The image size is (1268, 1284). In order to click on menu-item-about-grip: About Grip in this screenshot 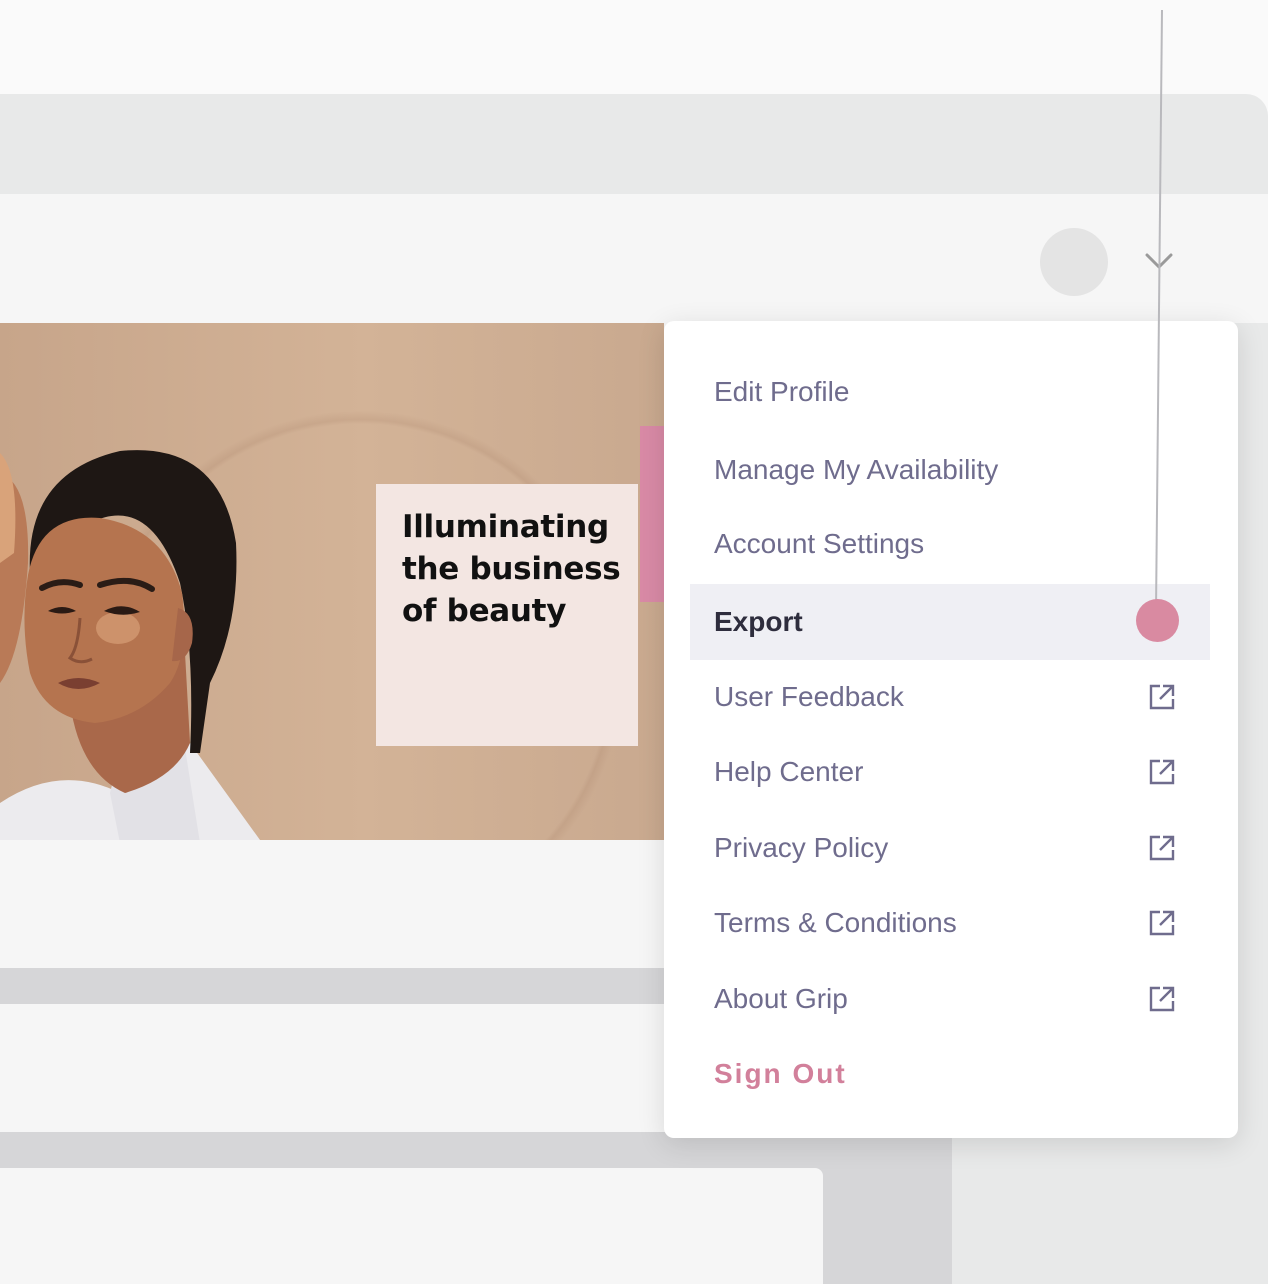, I will do `click(950, 999)`.